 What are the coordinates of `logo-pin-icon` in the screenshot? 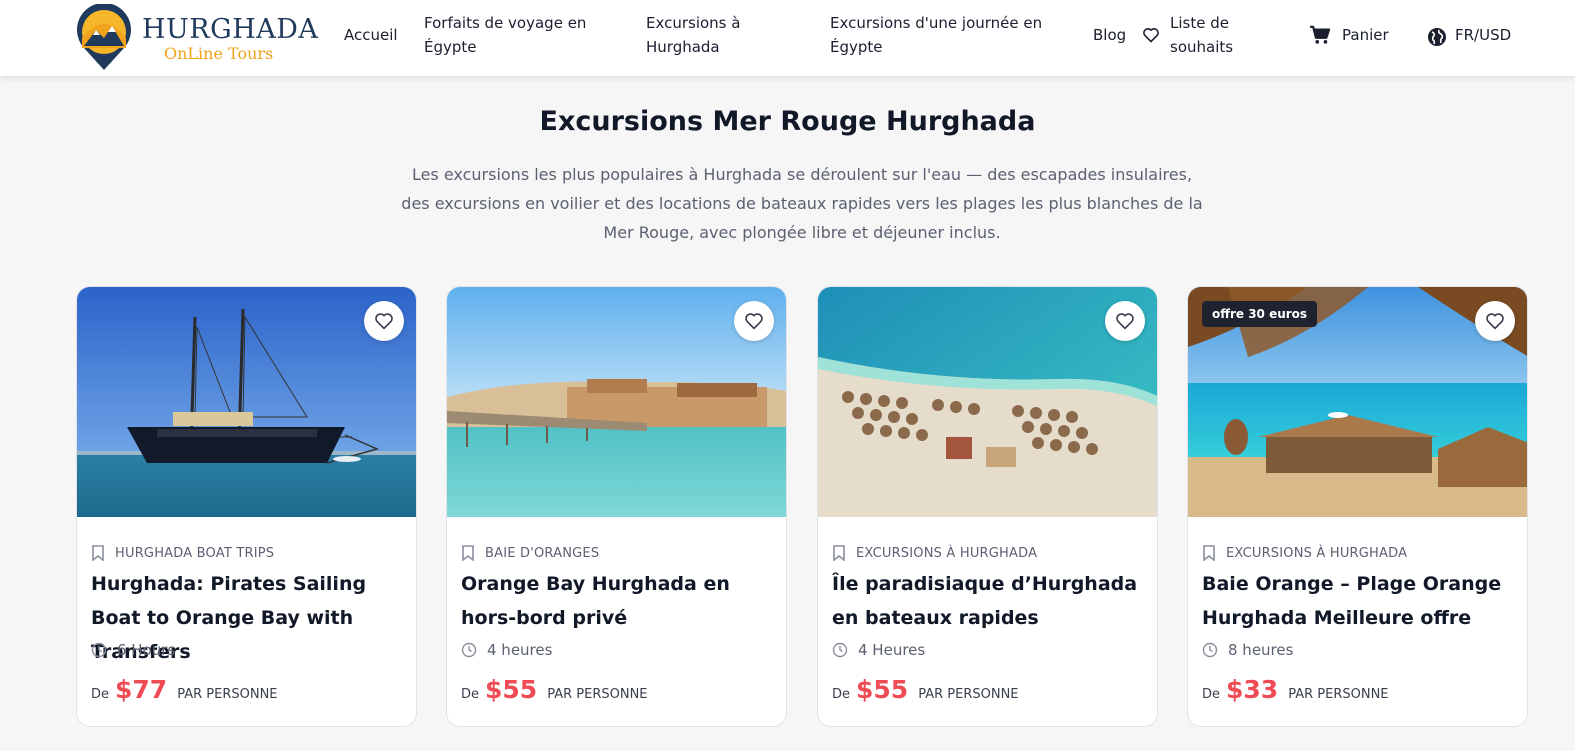 It's located at (104, 37).